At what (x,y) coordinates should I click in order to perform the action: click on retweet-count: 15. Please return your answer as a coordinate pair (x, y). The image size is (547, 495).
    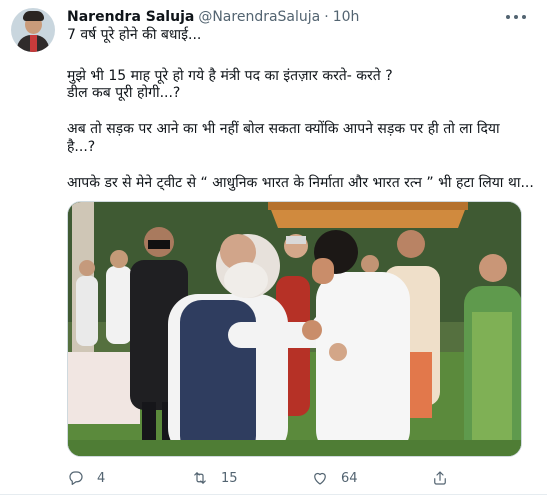
    Looking at the image, I should click on (229, 478).